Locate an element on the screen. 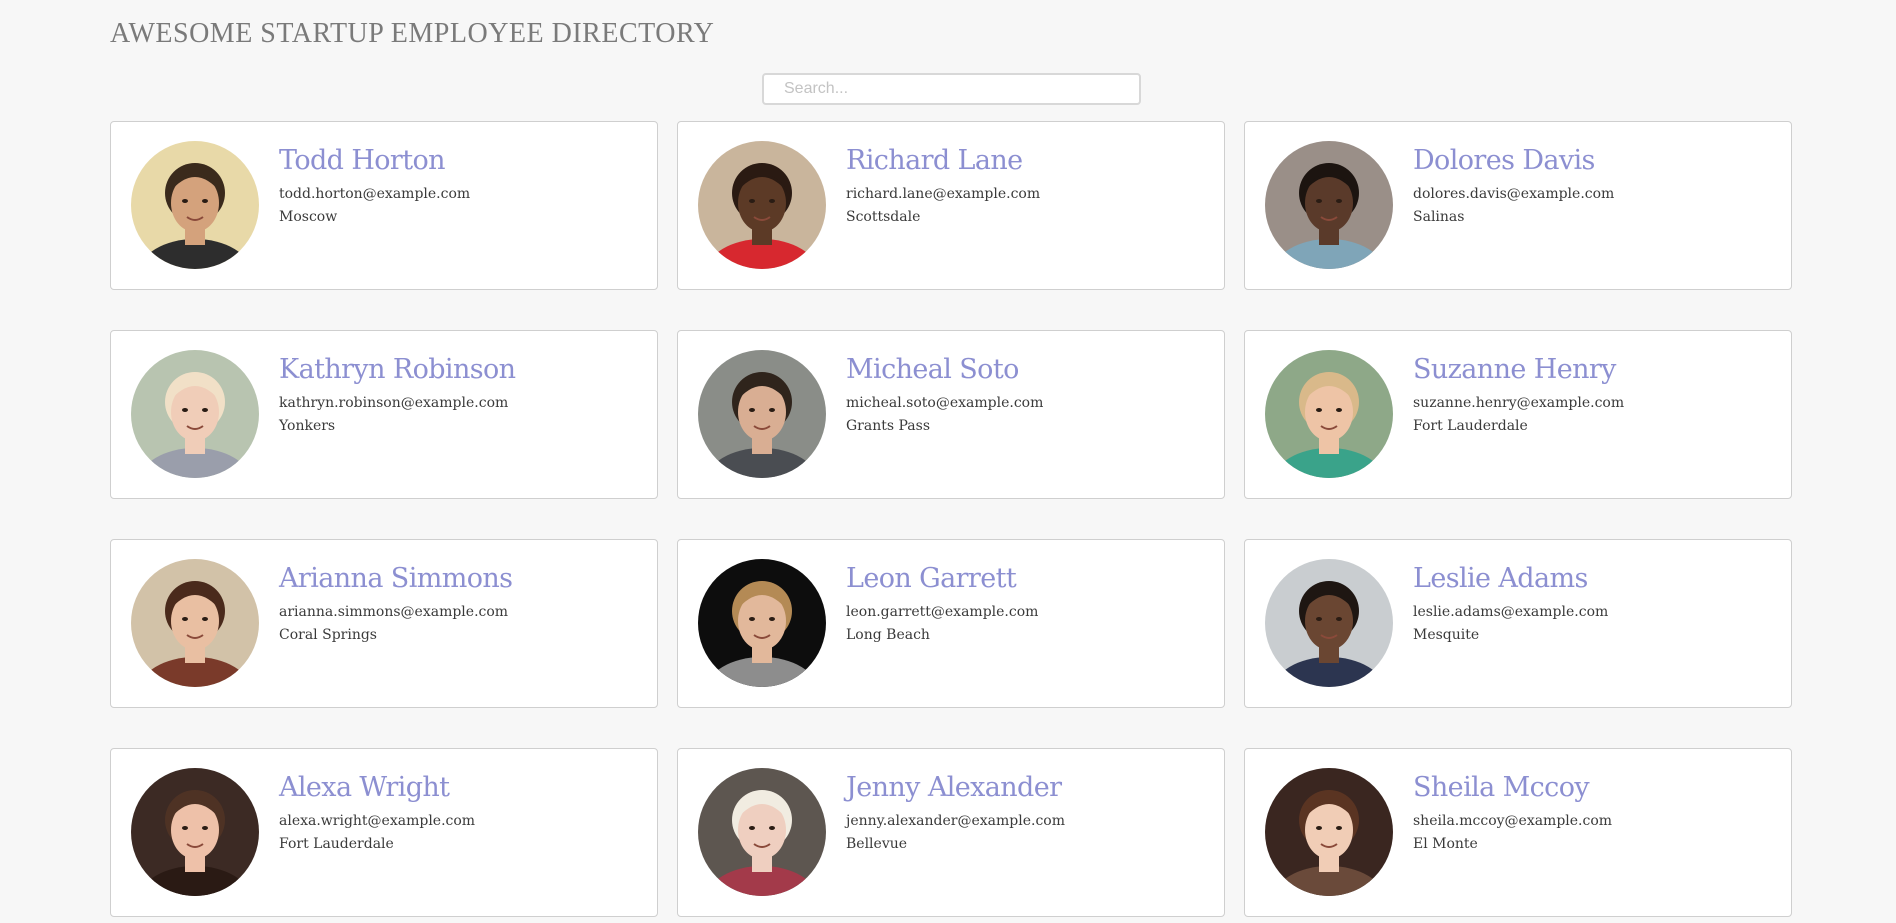  employee-email: todd.horton@example.com is located at coordinates (375, 194).